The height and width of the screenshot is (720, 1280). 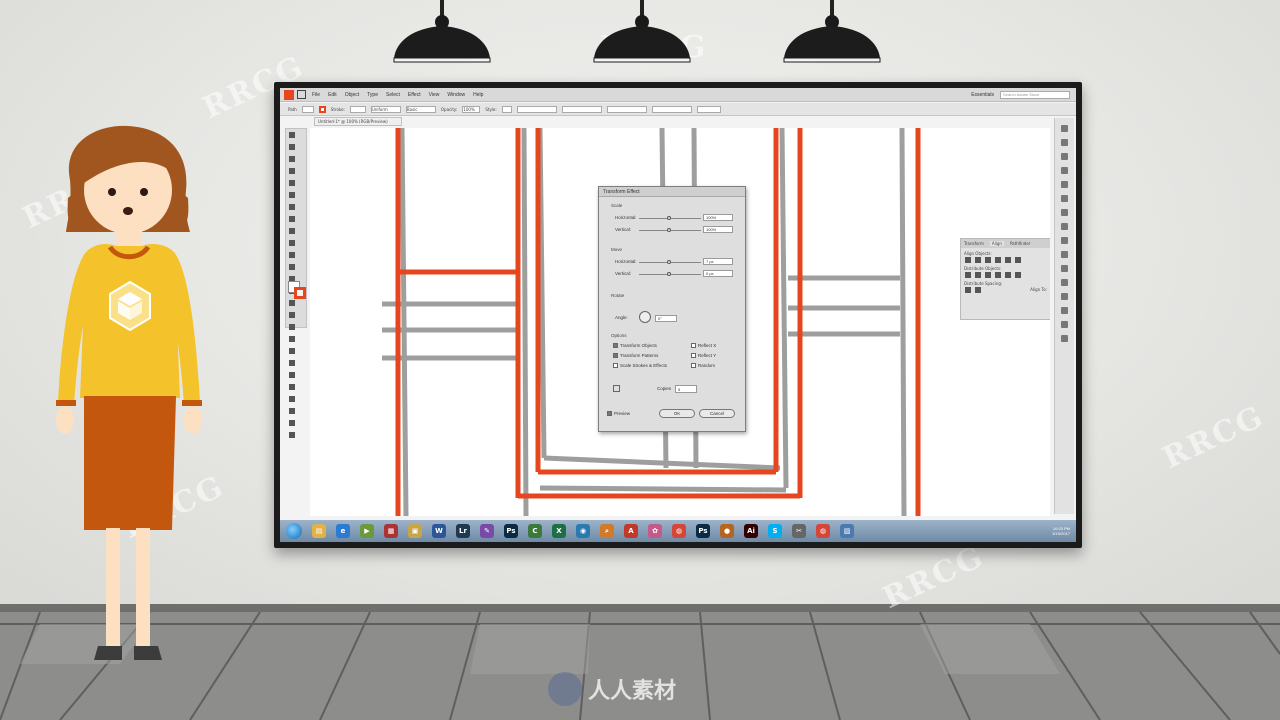 What do you see at coordinates (823, 531) in the screenshot?
I see `taskbar-chrome2-icon: ◍` at bounding box center [823, 531].